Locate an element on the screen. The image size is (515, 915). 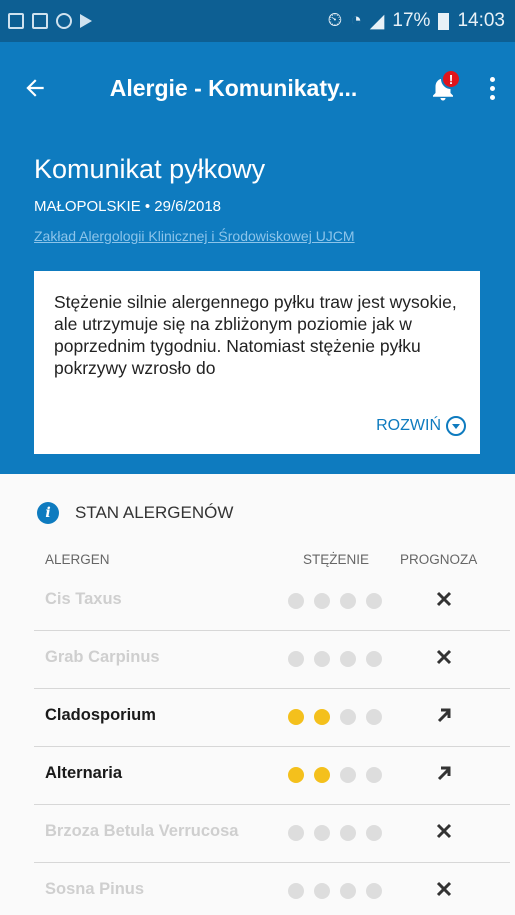
notification-badge: ! is located at coordinates (451, 79).